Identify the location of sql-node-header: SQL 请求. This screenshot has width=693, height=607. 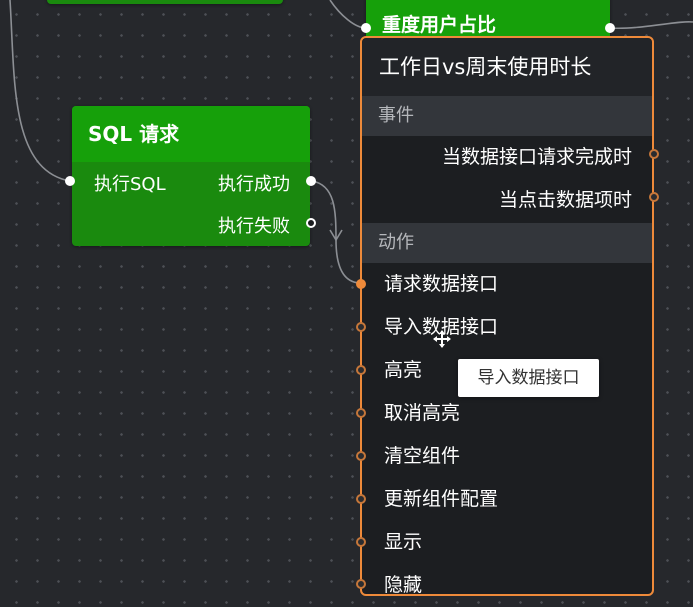
(191, 134).